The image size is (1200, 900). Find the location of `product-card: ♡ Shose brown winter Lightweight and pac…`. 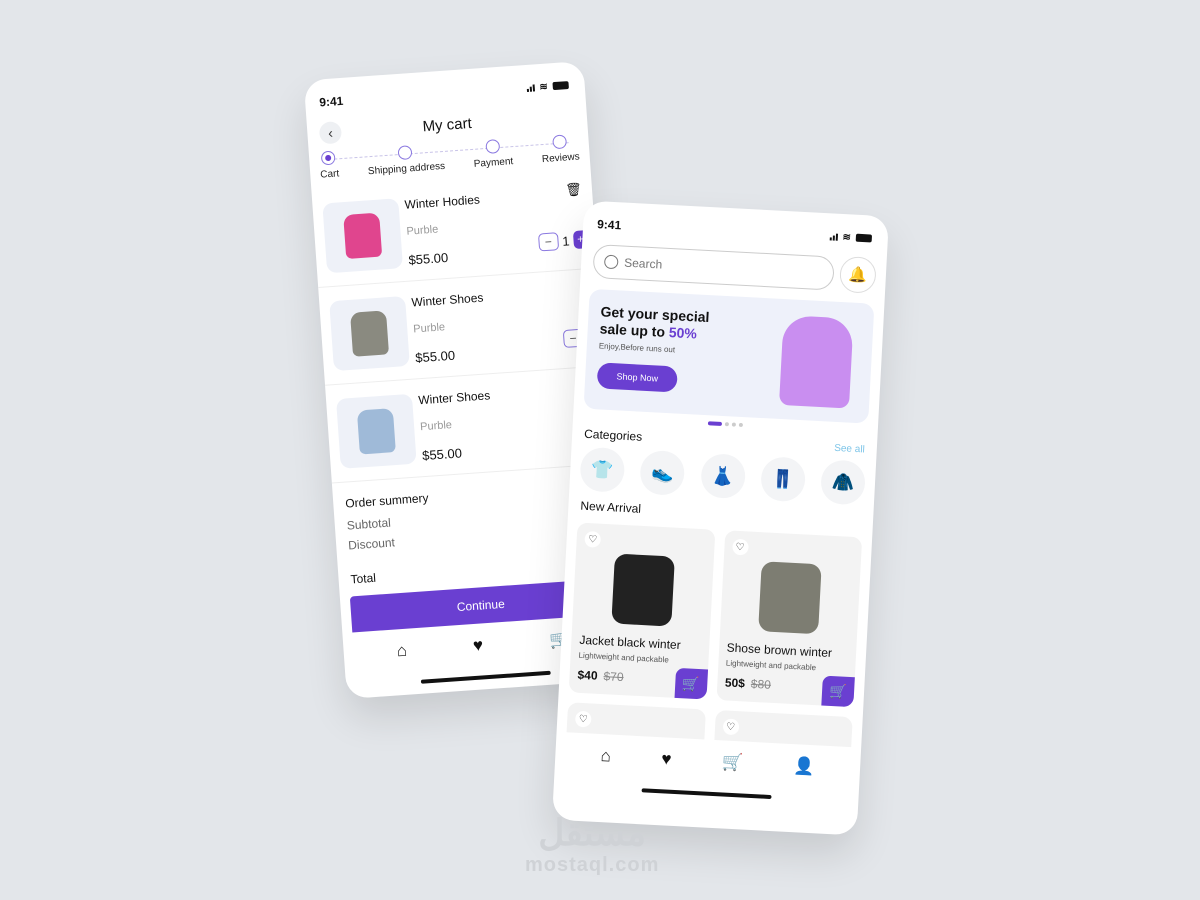

product-card: ♡ Shose brown winter Lightweight and pac… is located at coordinates (789, 619).